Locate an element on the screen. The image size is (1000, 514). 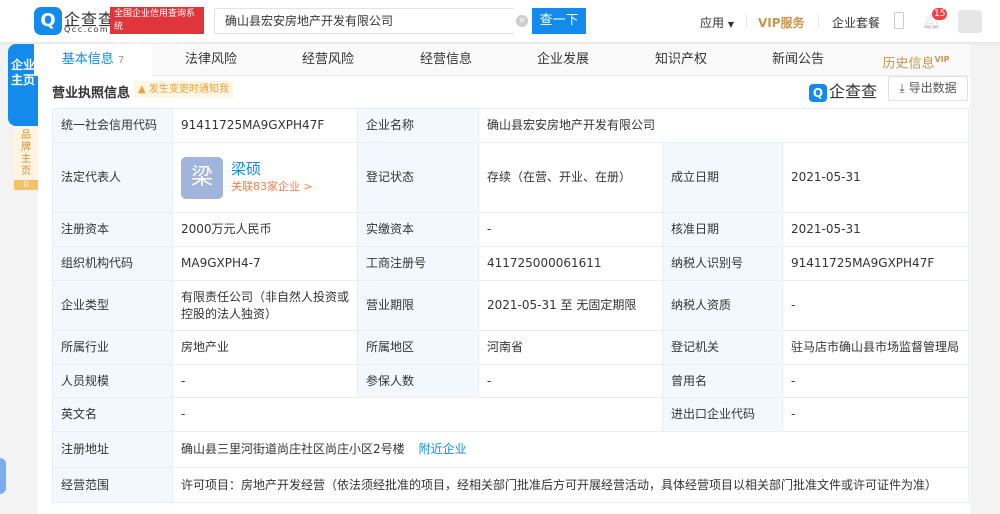
tab-ip: 知识产权 is located at coordinates (681, 60).